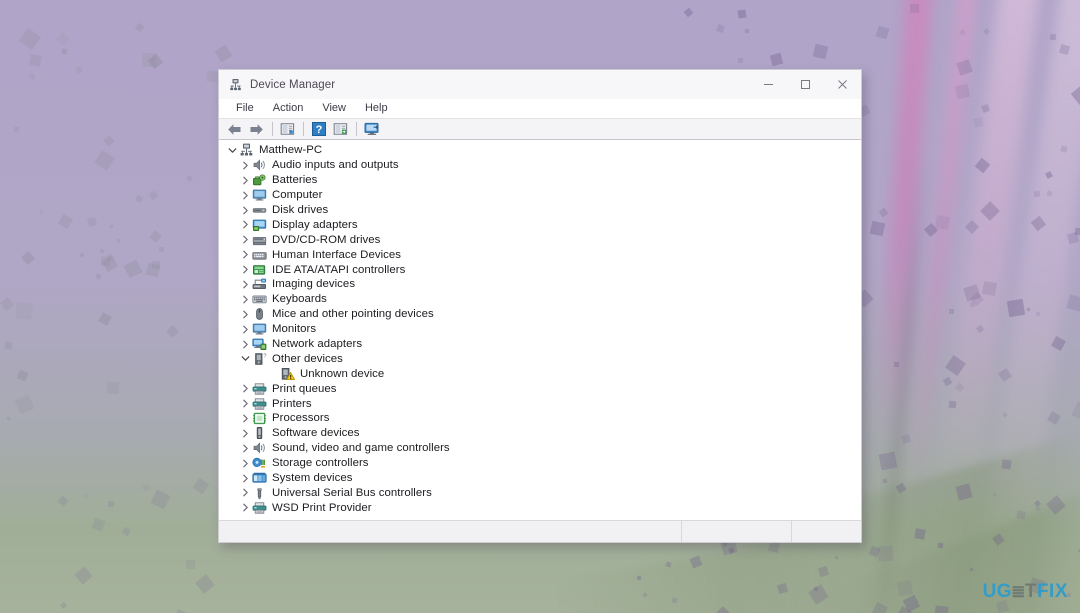  What do you see at coordinates (337, 254) in the screenshot?
I see `tree-node-label: Human Interface Devices` at bounding box center [337, 254].